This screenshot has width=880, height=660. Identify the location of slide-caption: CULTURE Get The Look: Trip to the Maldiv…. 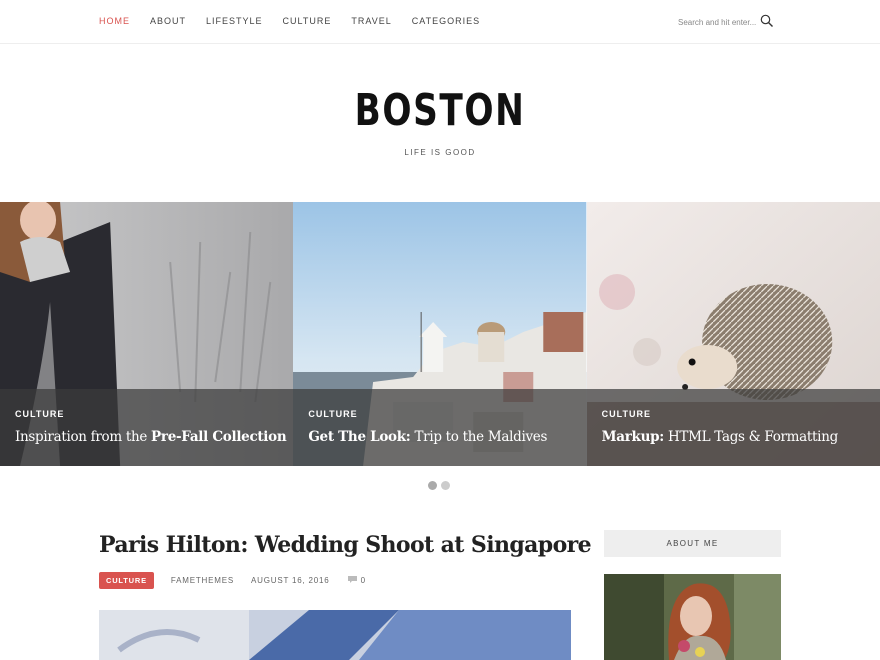
(440, 427).